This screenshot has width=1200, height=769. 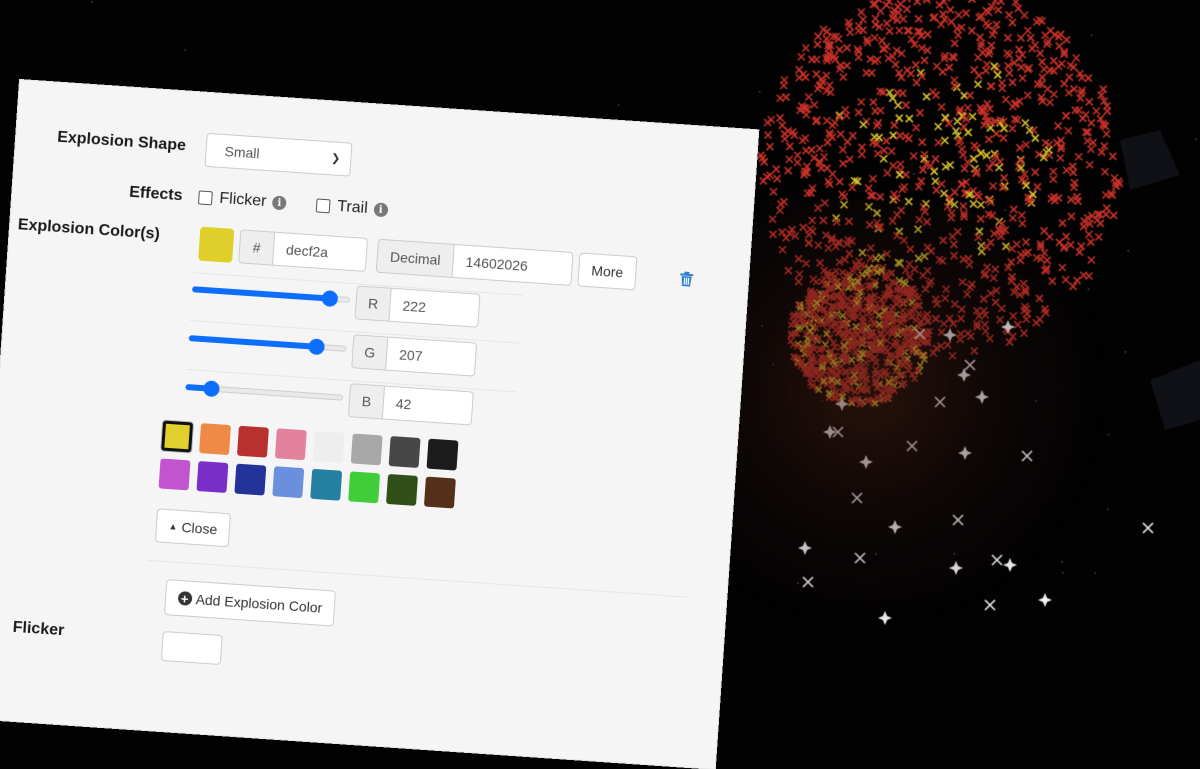 I want to click on more-button: More, so click(x=607, y=271).